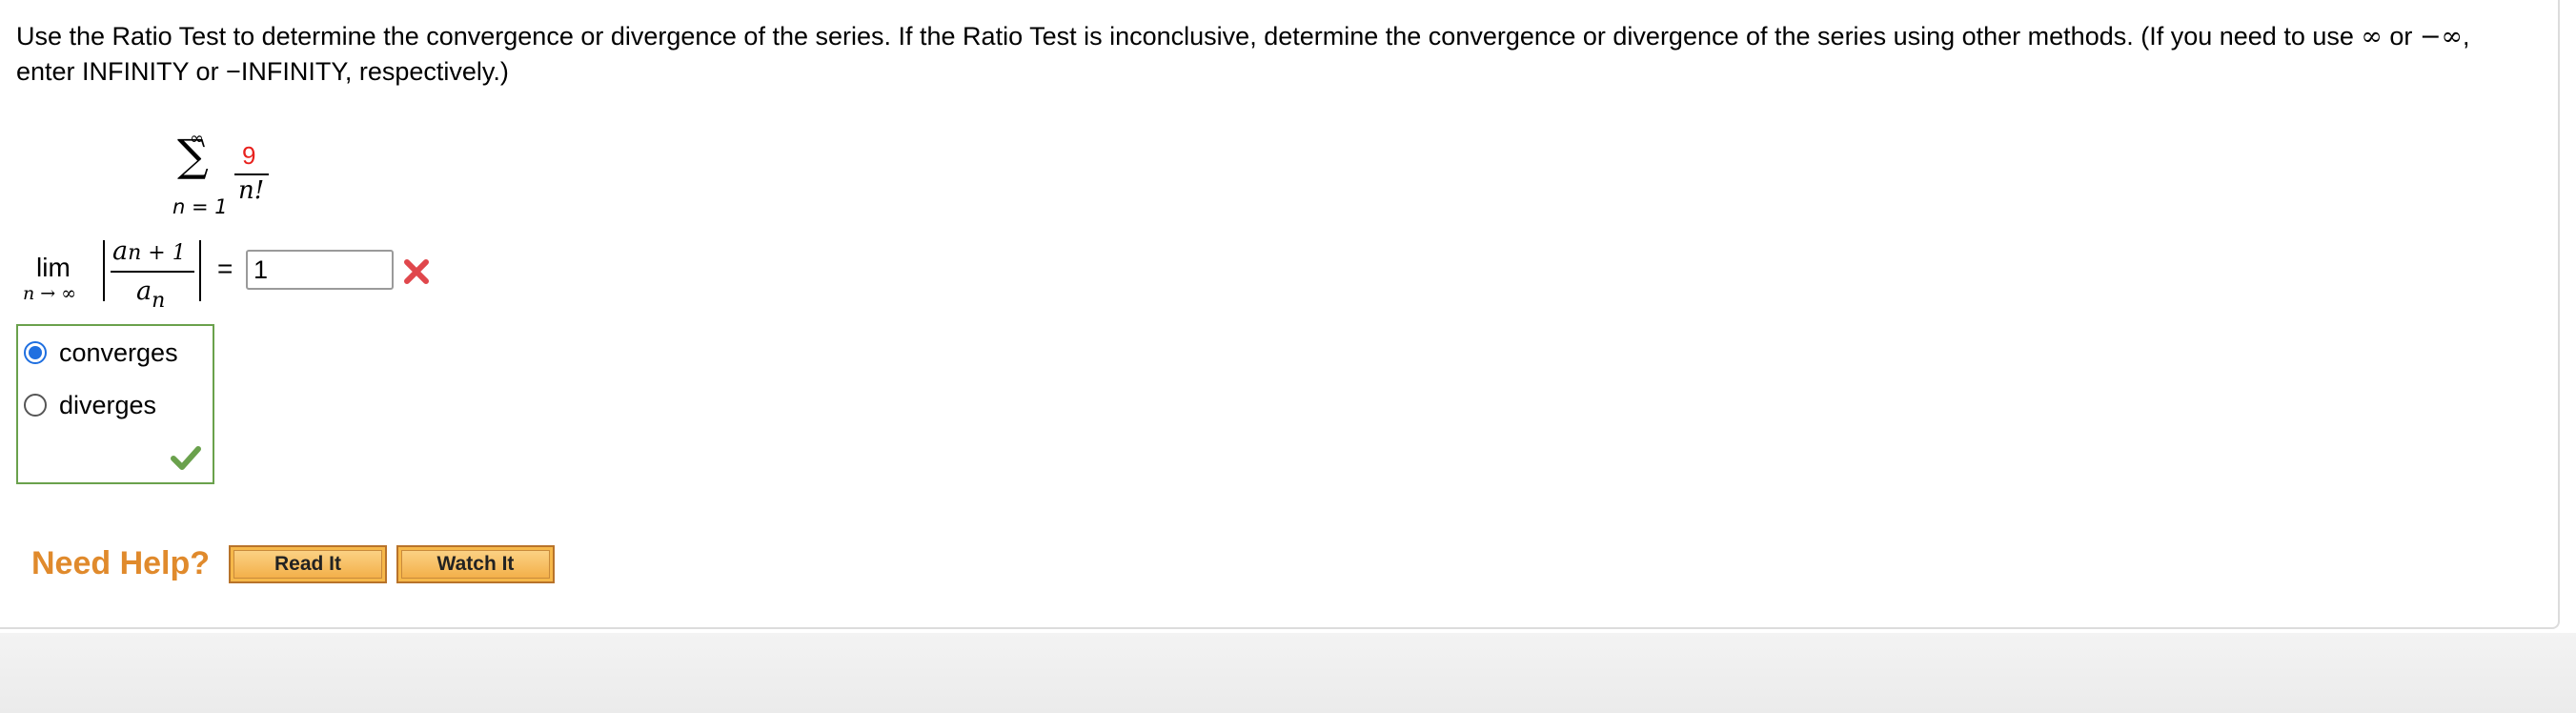 Image resolution: width=2576 pixels, height=713 pixels. Describe the element at coordinates (50, 294) in the screenshot. I see `limit-subscript: n → ∞` at that location.